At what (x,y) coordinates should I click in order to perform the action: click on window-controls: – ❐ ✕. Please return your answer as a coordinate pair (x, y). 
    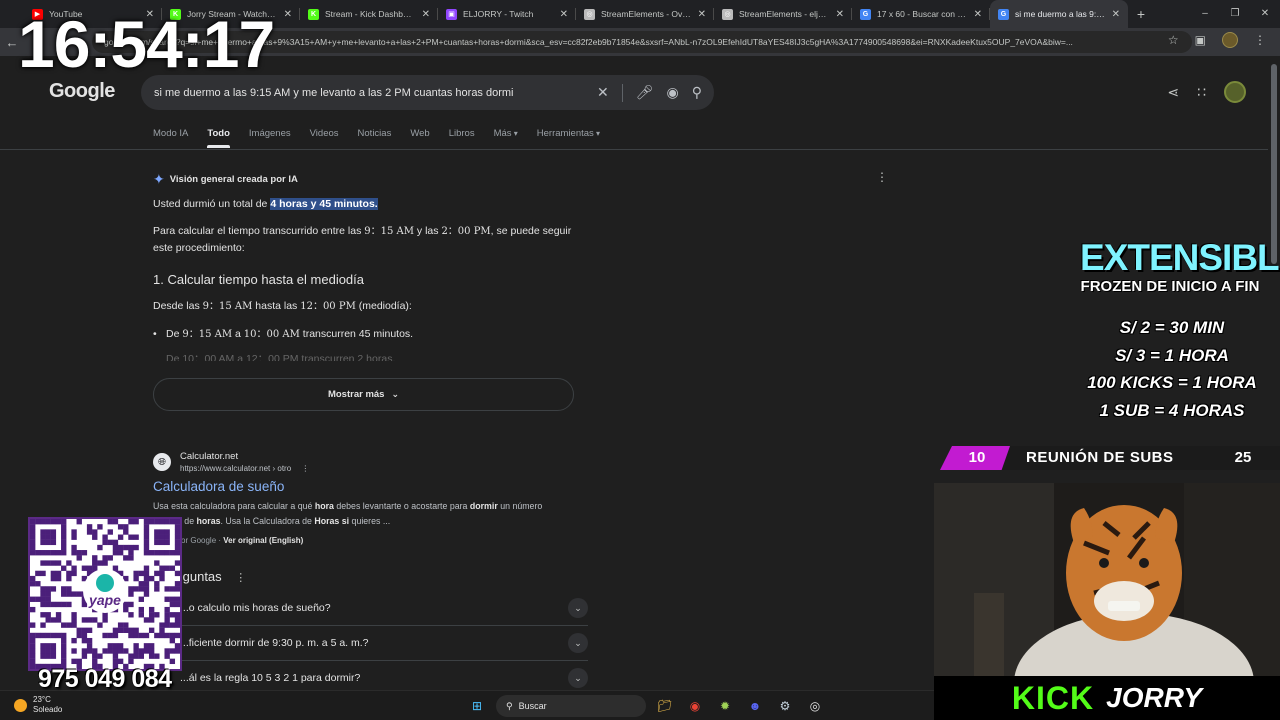
    Looking at the image, I should click on (1235, 14).